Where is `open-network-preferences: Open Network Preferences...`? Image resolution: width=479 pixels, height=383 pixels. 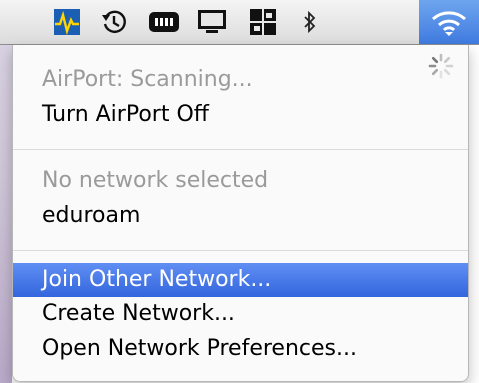 open-network-preferences: Open Network Preferences... is located at coordinates (240, 349).